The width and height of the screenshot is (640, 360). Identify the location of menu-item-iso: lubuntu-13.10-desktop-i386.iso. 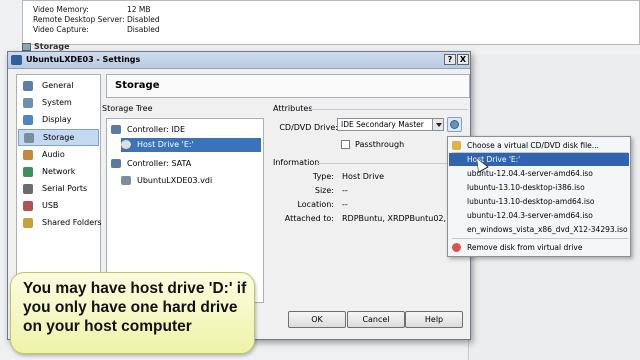
(539, 187).